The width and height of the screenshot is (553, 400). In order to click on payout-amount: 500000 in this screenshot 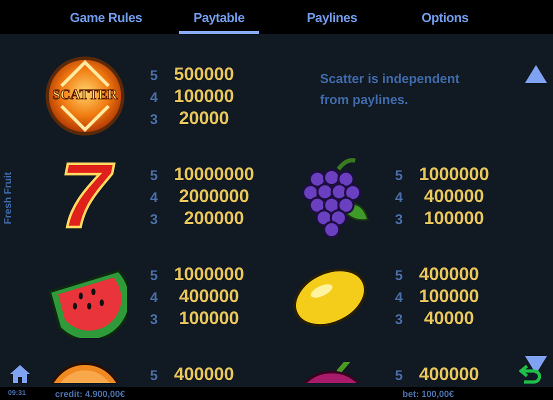, I will do `click(204, 74)`.